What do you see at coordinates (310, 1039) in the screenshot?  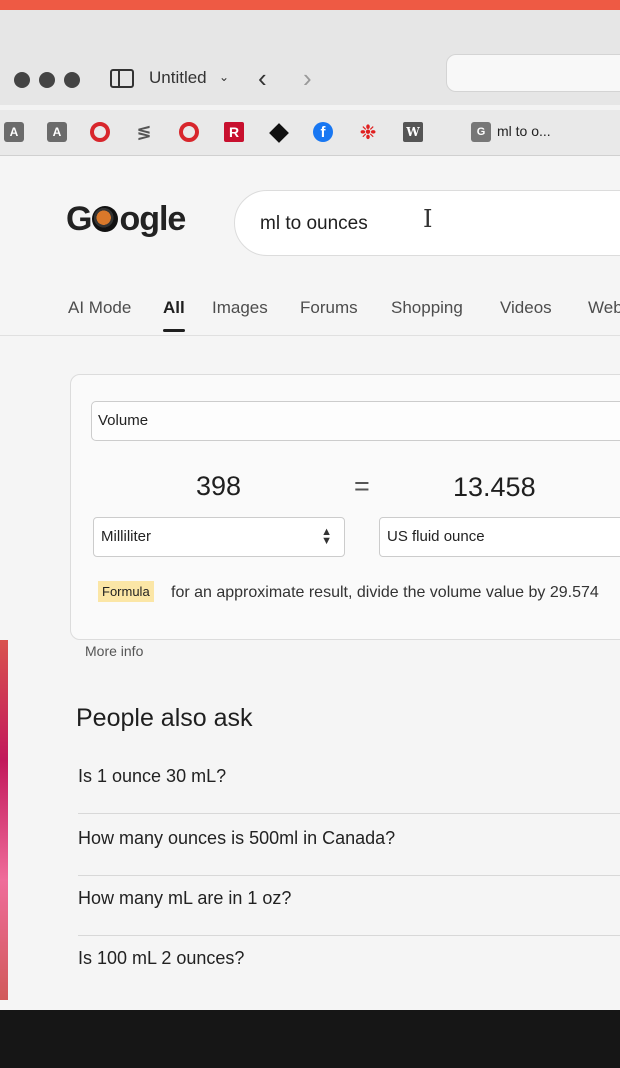 I see `screen-bezel` at bounding box center [310, 1039].